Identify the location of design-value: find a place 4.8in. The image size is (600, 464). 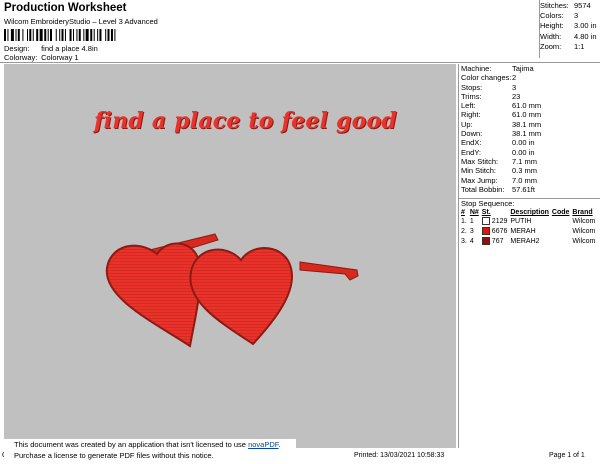
(69, 48).